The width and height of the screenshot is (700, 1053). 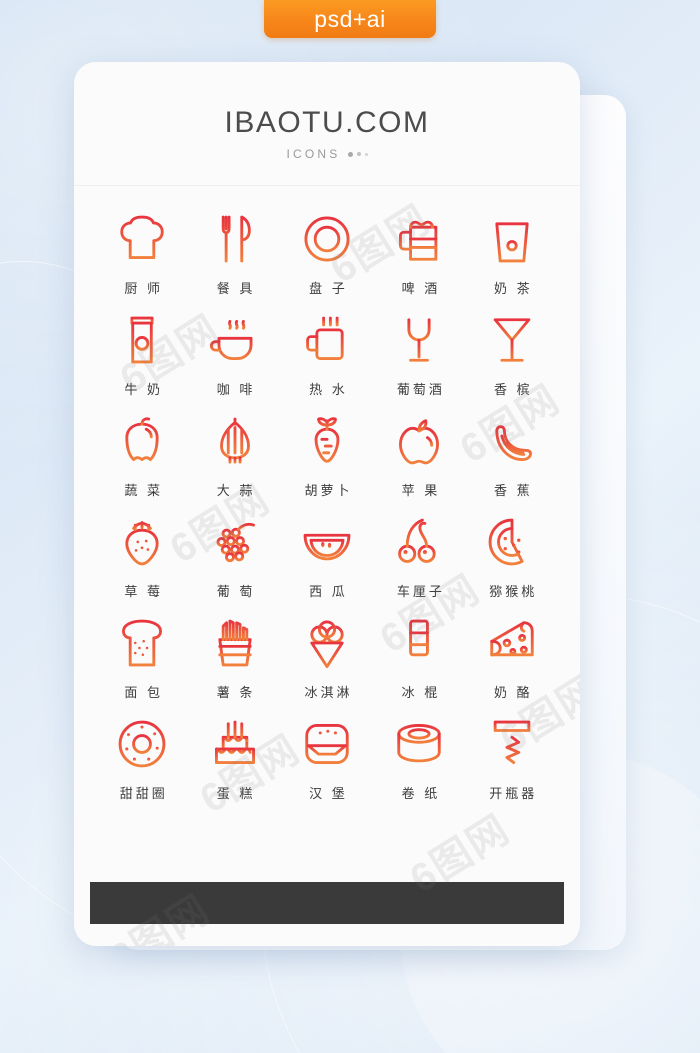 I want to click on cherry-icon, so click(x=419, y=542).